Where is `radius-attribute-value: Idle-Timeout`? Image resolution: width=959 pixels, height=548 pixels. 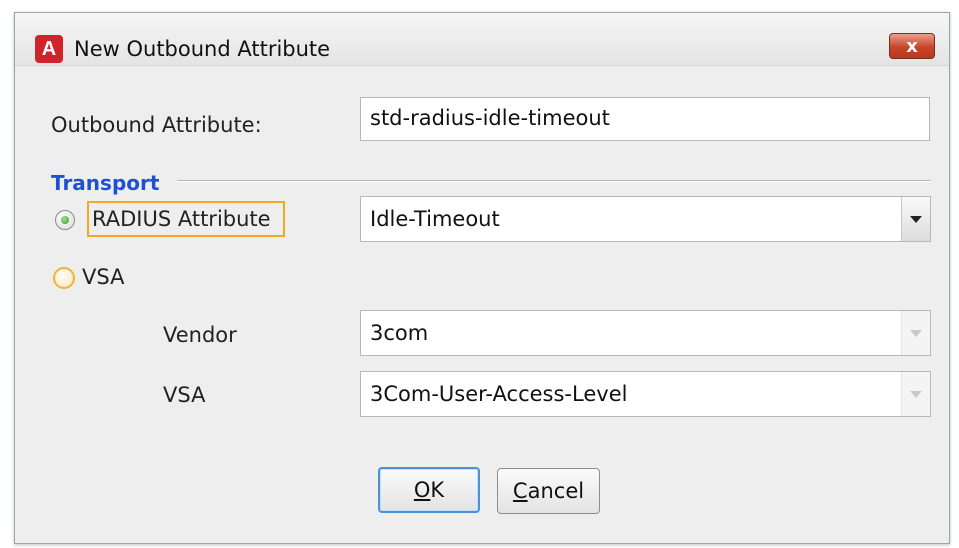 radius-attribute-value: Idle-Timeout is located at coordinates (435, 219).